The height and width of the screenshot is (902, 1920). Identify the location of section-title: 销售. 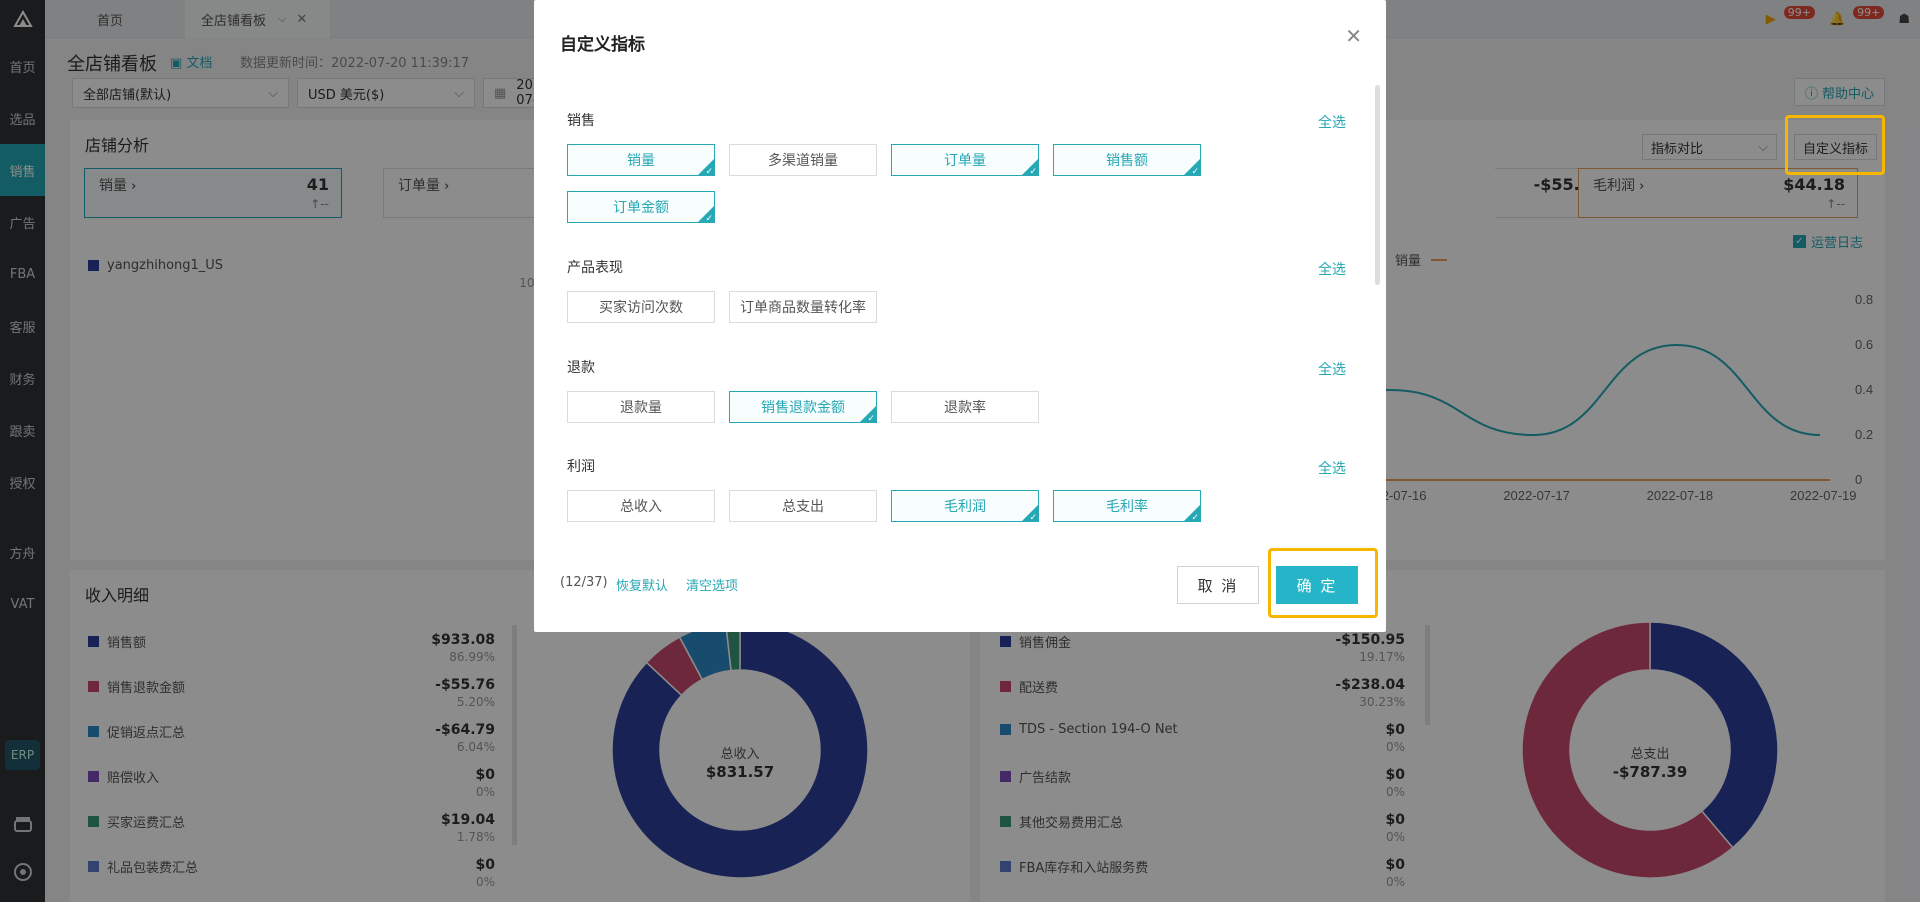
(581, 121).